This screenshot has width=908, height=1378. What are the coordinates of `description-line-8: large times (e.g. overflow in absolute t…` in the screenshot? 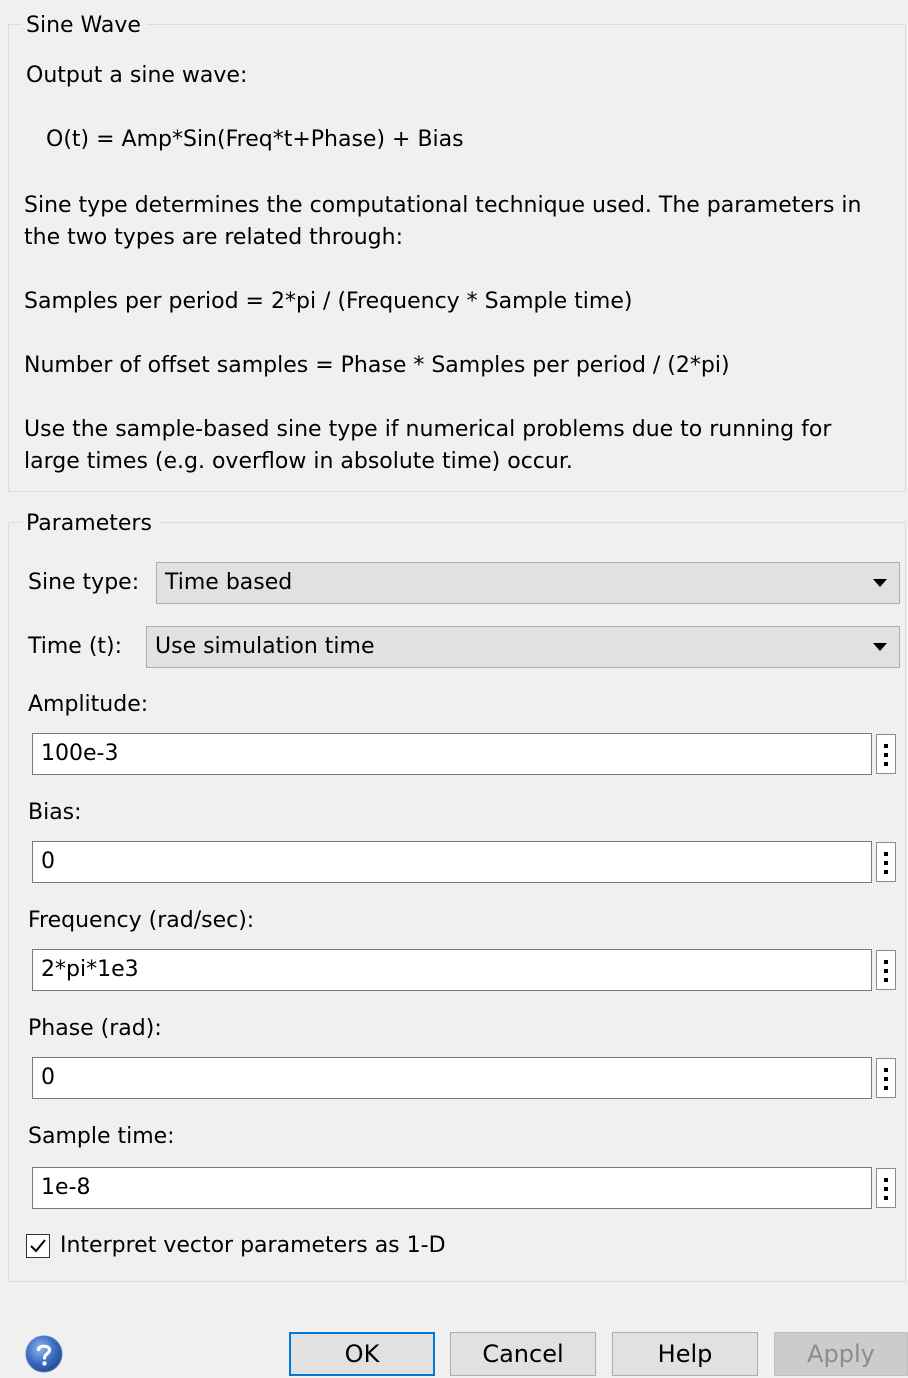 It's located at (298, 461).